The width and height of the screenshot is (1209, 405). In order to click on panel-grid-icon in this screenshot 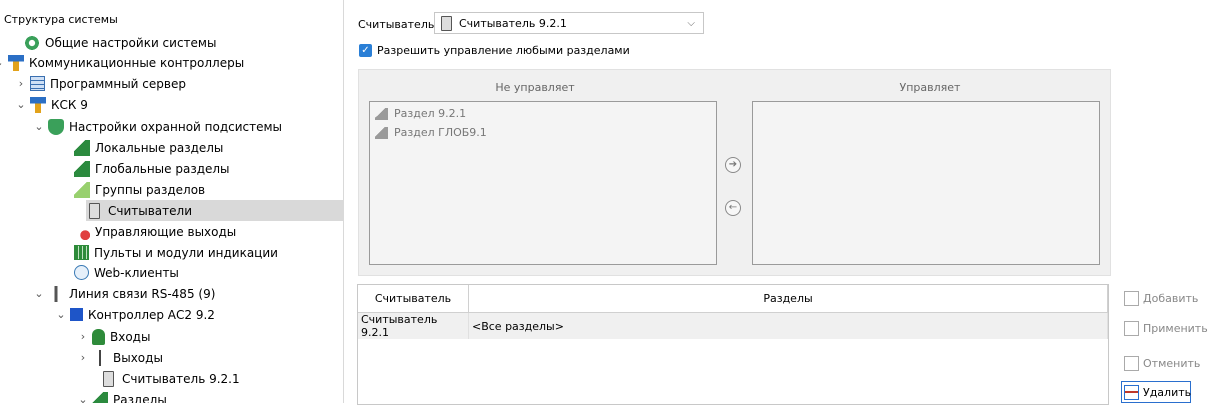, I will do `click(81, 252)`.